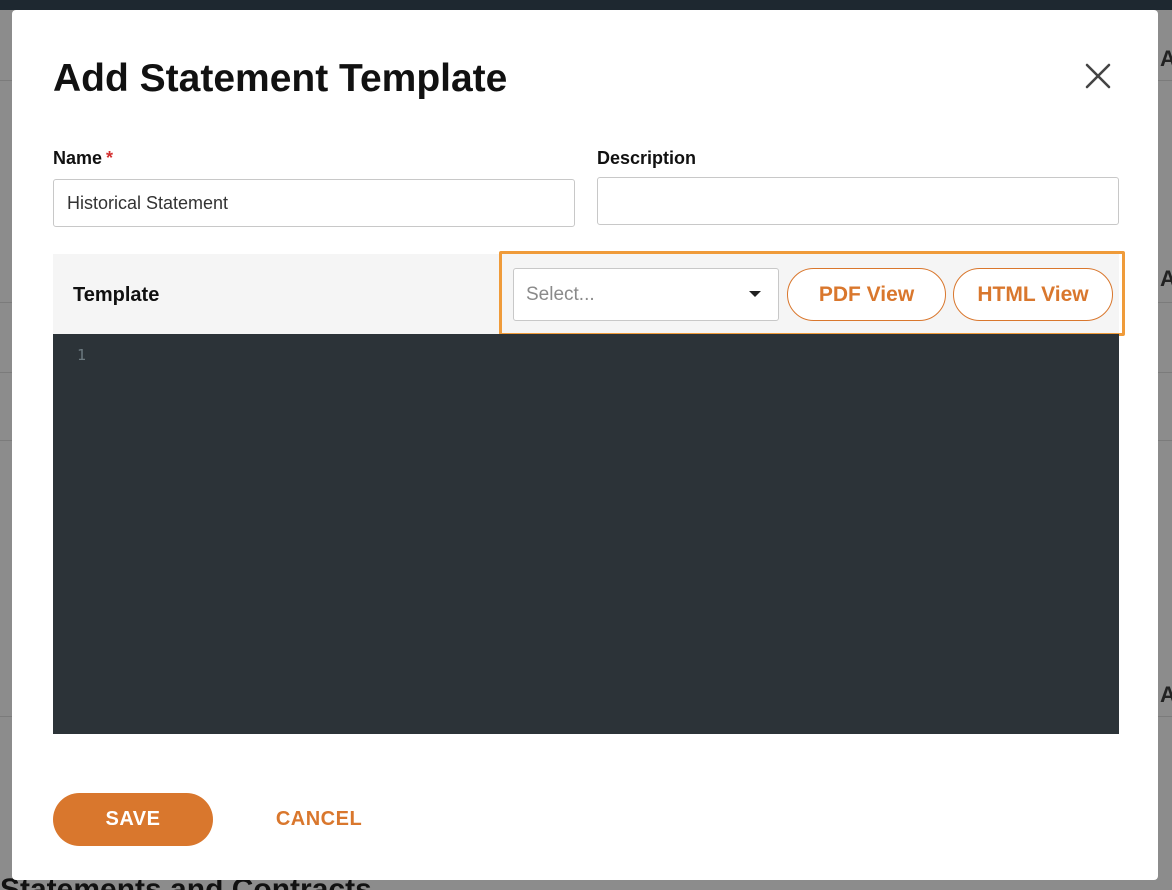  What do you see at coordinates (116, 295) in the screenshot?
I see `template-label: Template` at bounding box center [116, 295].